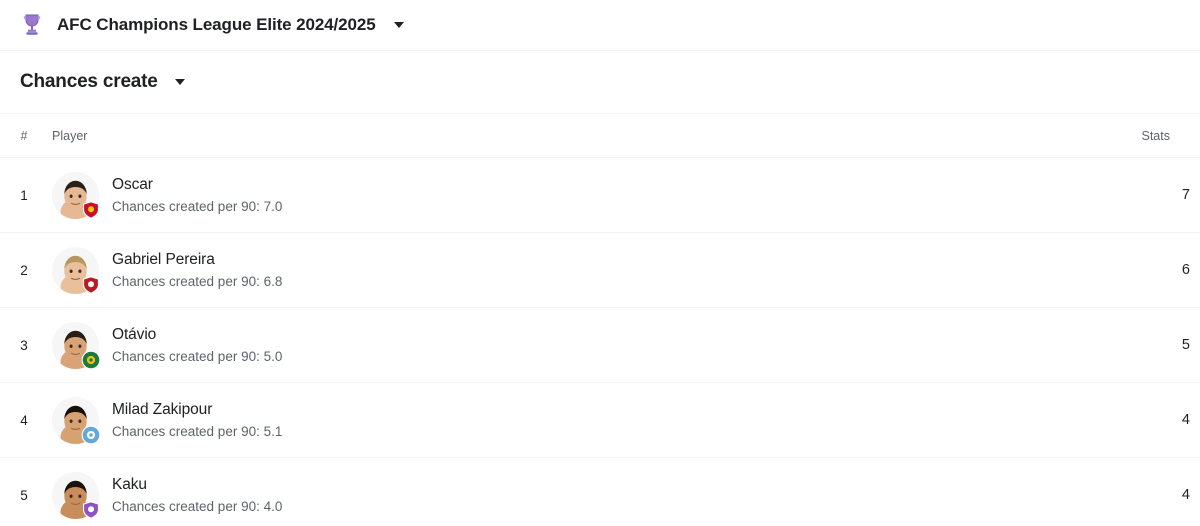 This screenshot has height=526, width=1200. I want to click on player-rank: 4, so click(24, 420).